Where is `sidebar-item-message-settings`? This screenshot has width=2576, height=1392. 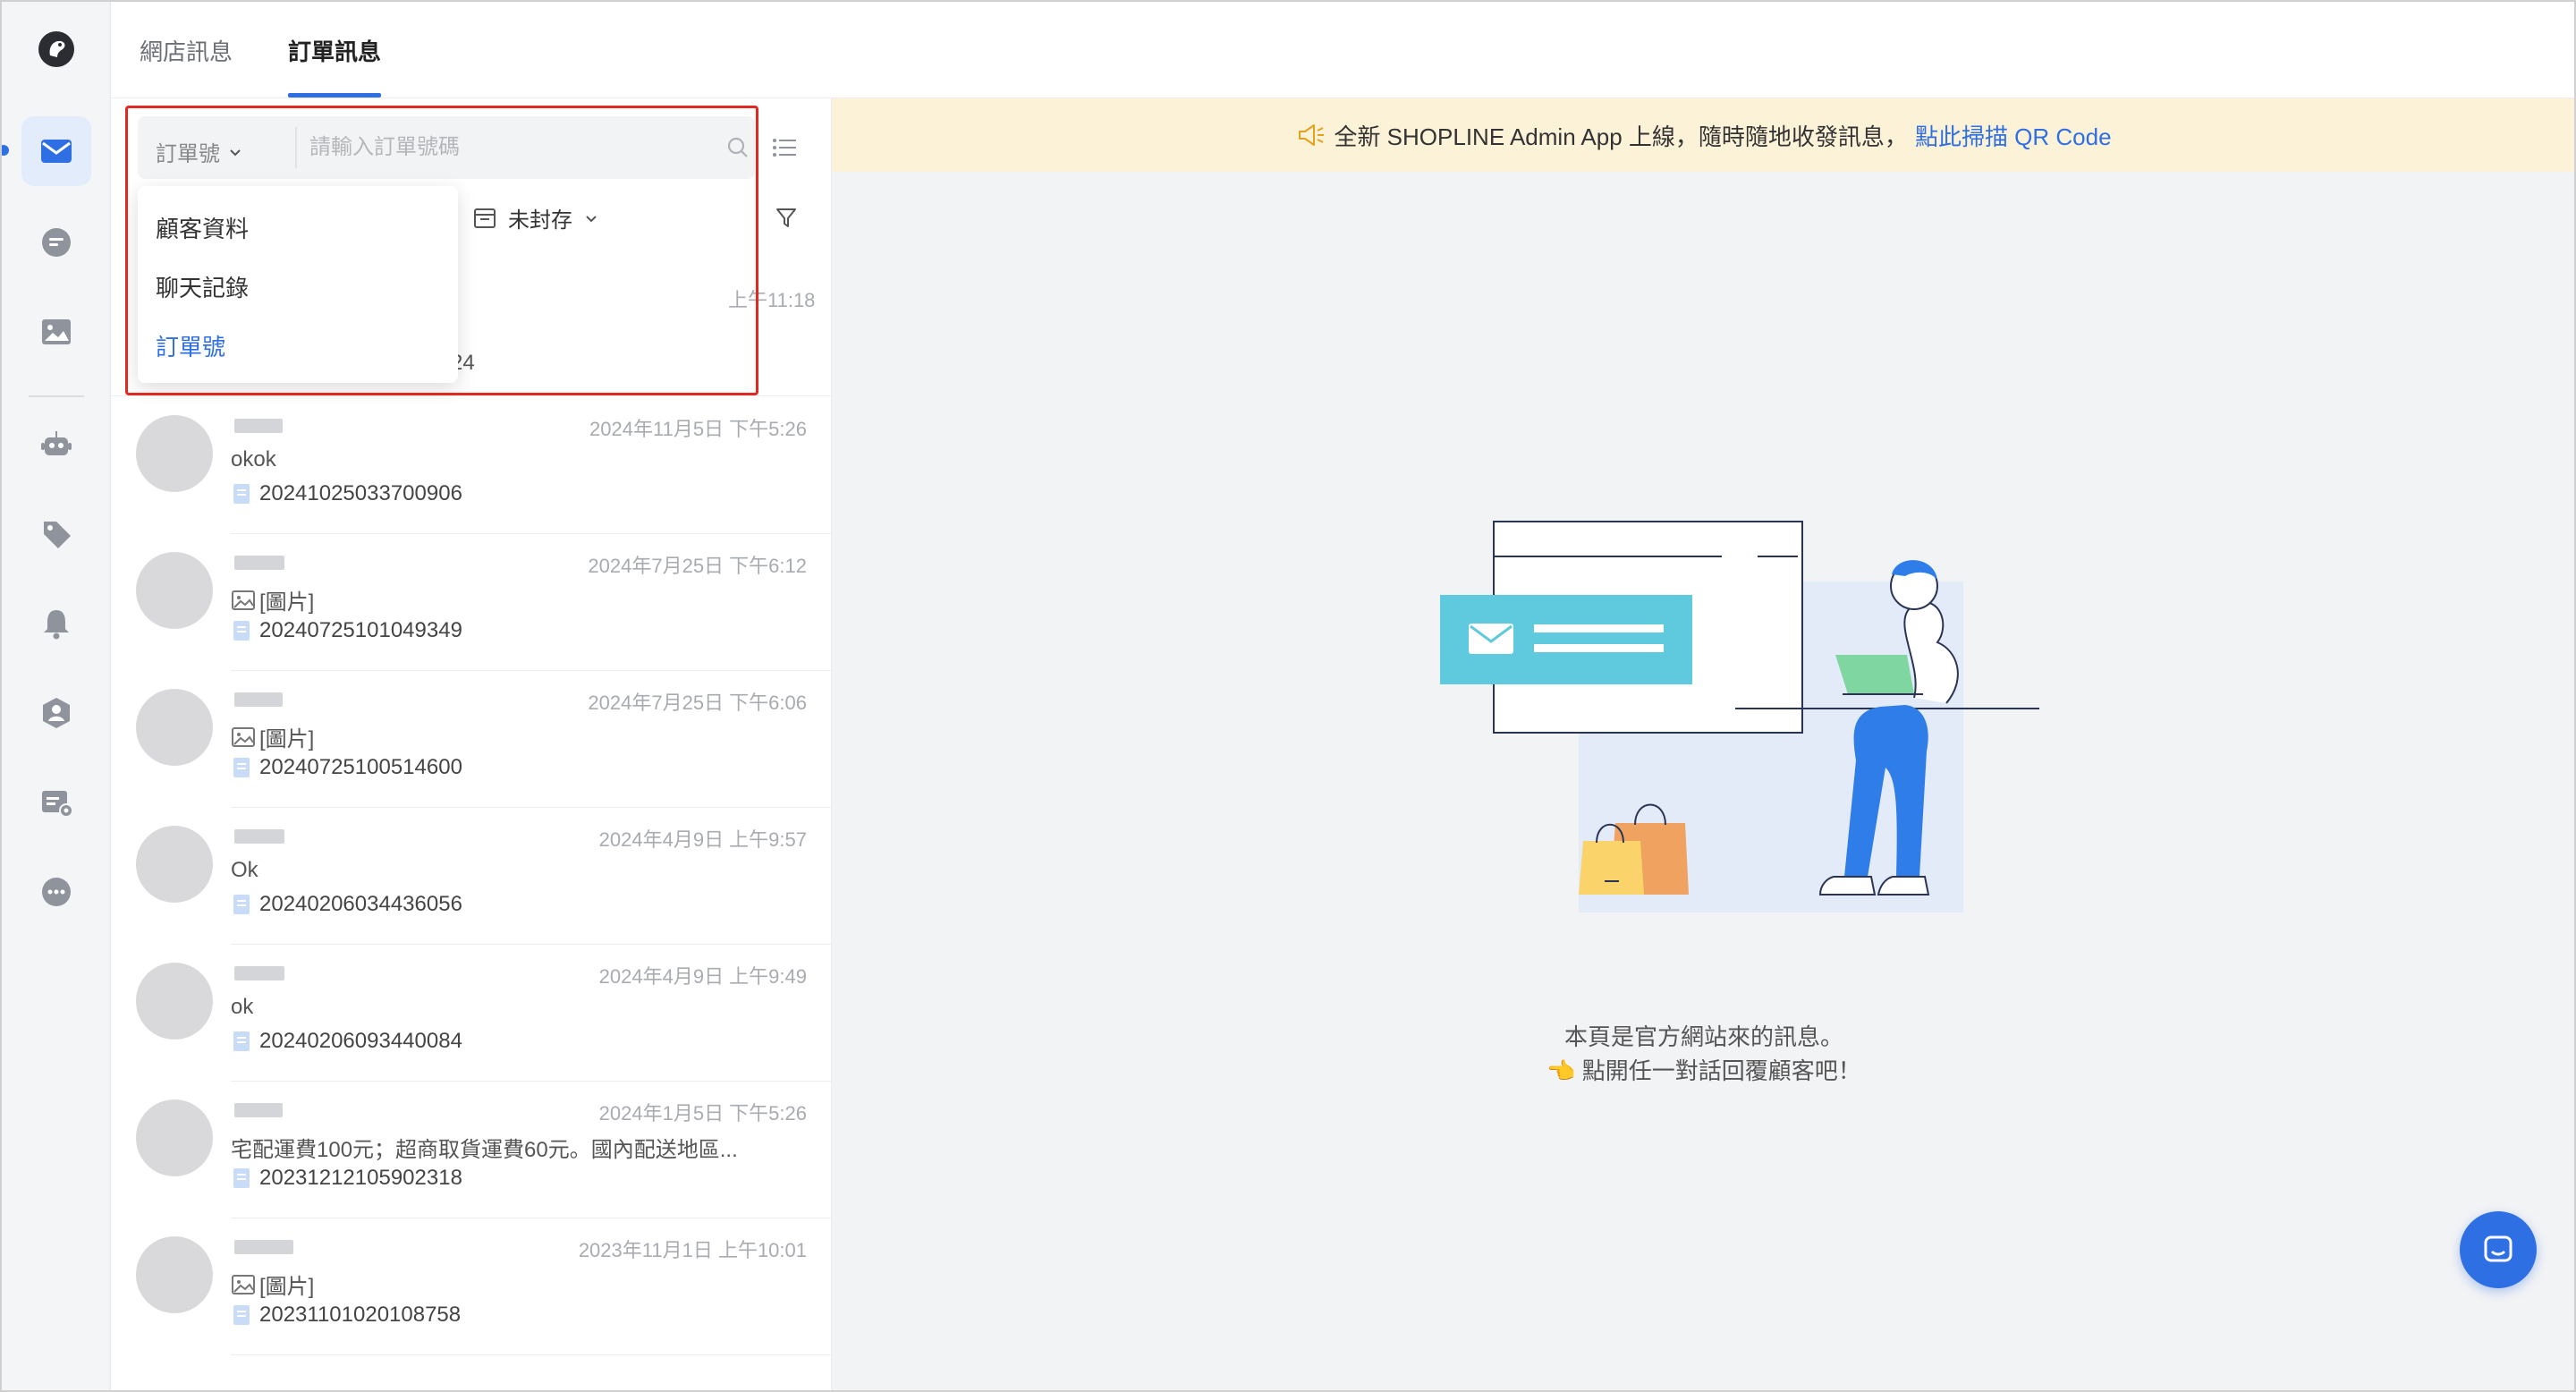
sidebar-item-message-settings is located at coordinates (56, 802).